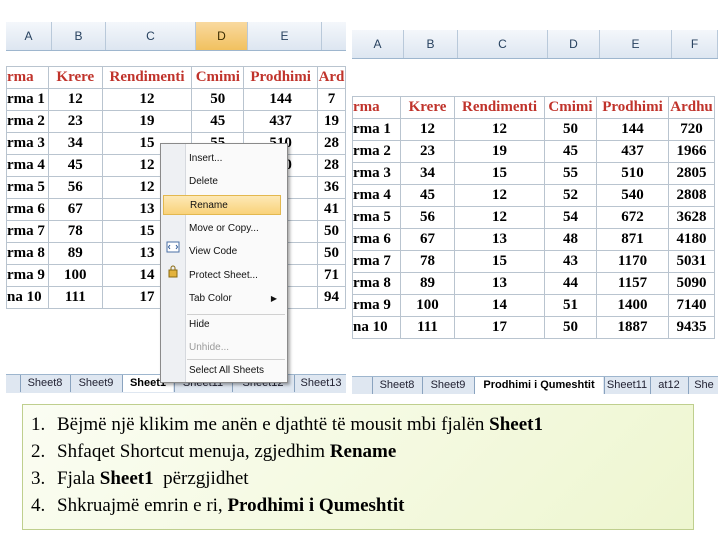 This screenshot has width=720, height=540. Describe the element at coordinates (376, 327) in the screenshot. I see `table-cell: na 10` at that location.